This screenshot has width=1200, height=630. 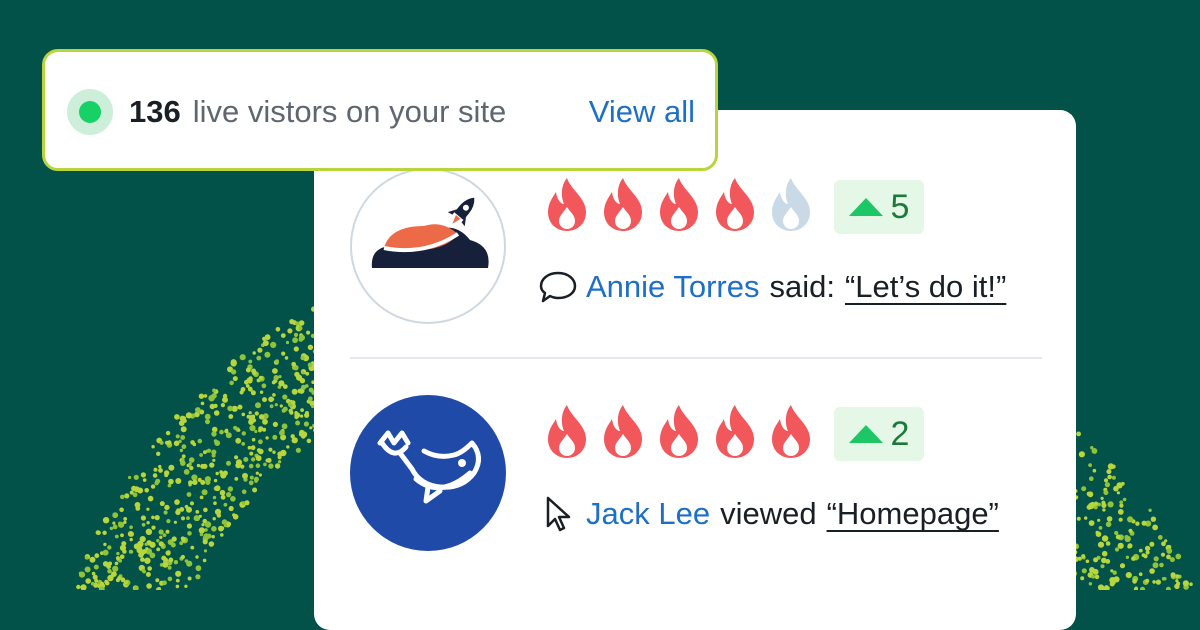 I want to click on activity-text: Jack Lee viewed “Homepage”, so click(x=768, y=514).